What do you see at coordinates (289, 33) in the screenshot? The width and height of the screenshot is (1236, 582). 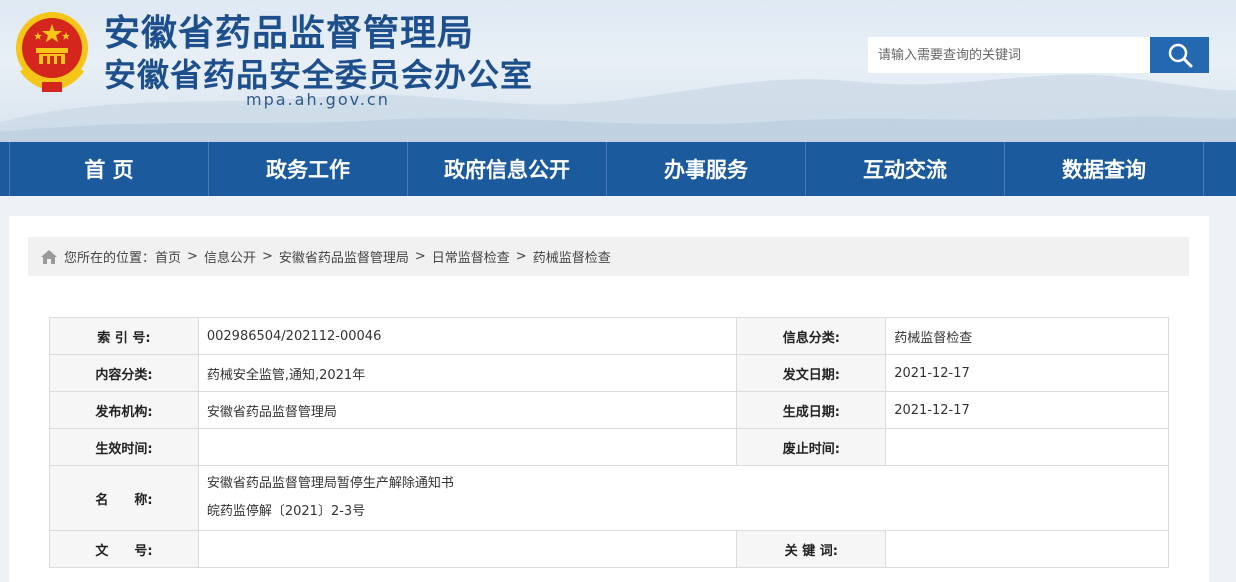 I see `site-title-primary: 安徽省药品监督管理局` at bounding box center [289, 33].